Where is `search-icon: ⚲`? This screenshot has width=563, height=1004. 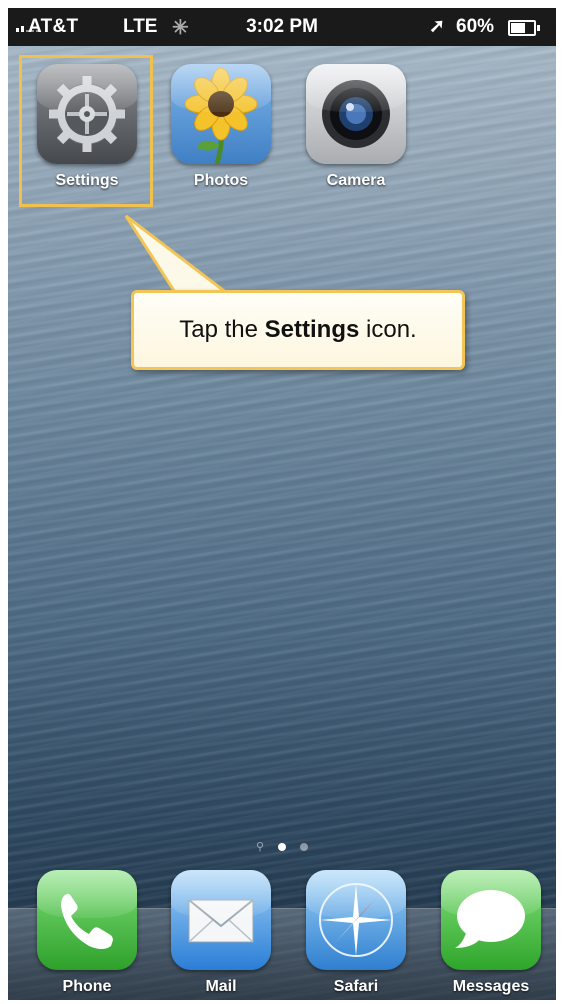
search-icon: ⚲ is located at coordinates (260, 847).